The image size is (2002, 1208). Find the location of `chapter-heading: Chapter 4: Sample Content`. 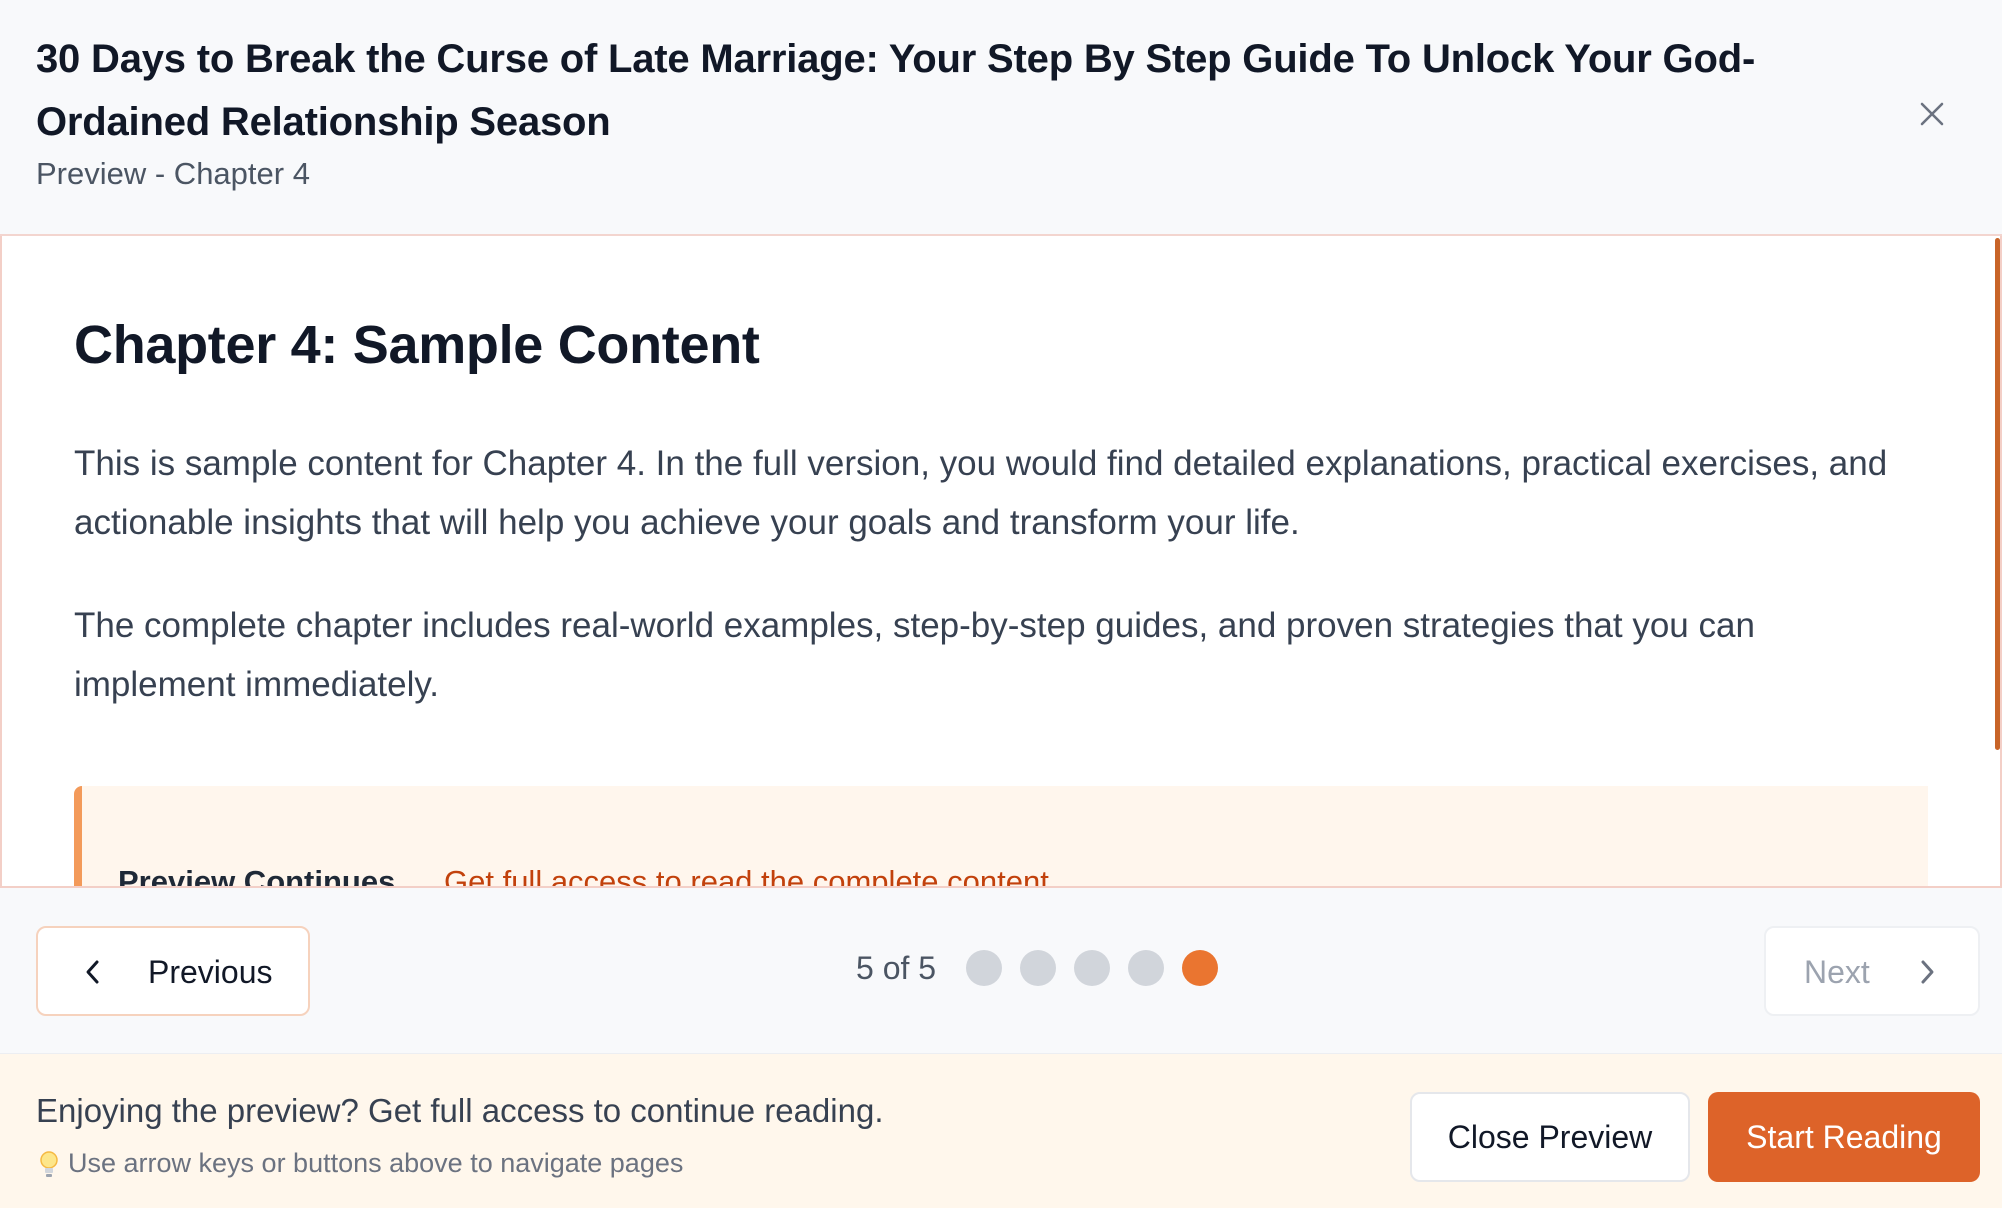

chapter-heading: Chapter 4: Sample Content is located at coordinates (417, 345).